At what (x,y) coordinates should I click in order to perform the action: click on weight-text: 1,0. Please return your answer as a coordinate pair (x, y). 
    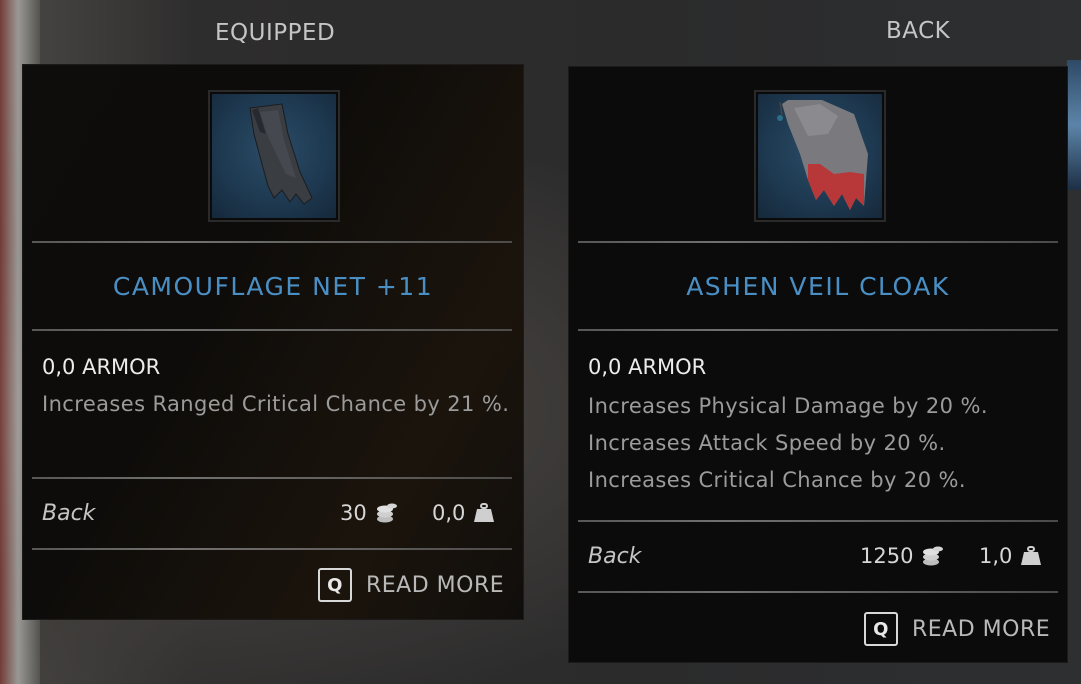
    Looking at the image, I should click on (996, 556).